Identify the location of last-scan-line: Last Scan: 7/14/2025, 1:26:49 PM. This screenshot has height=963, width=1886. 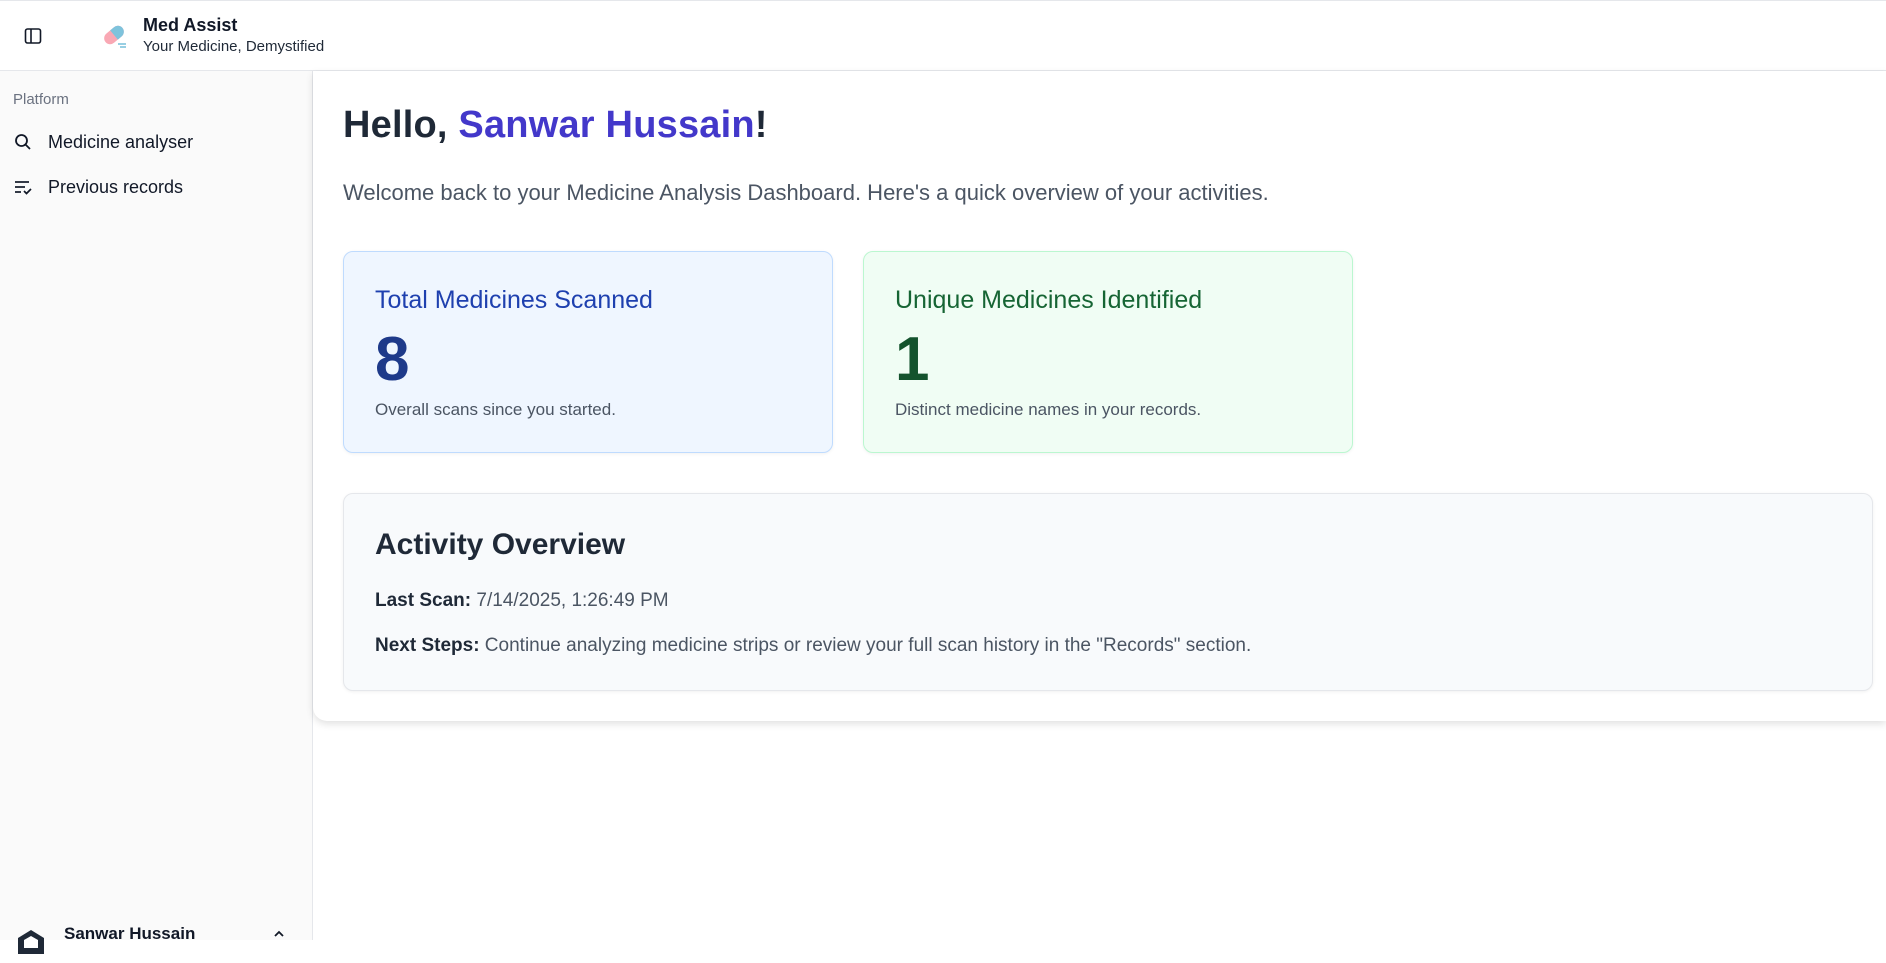
(522, 601).